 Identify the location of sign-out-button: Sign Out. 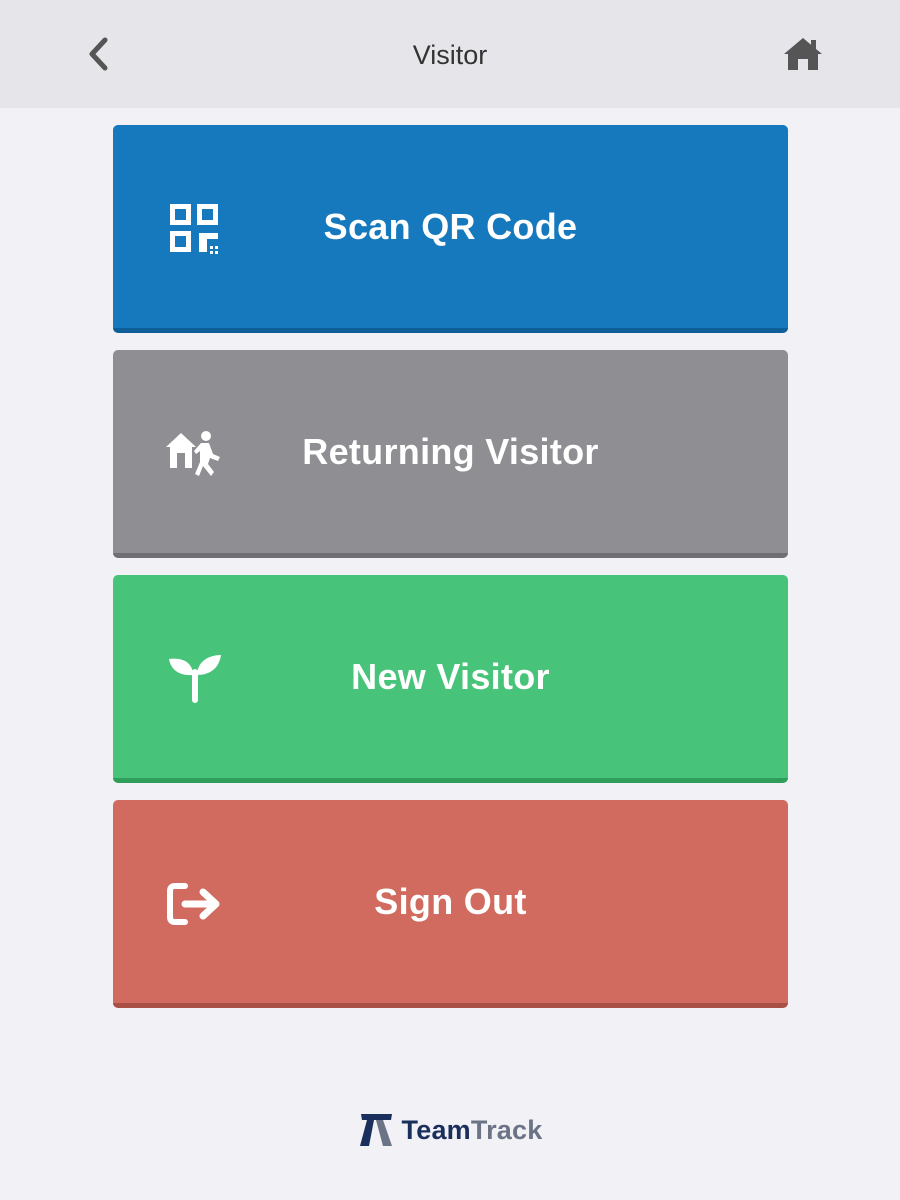
(450, 904).